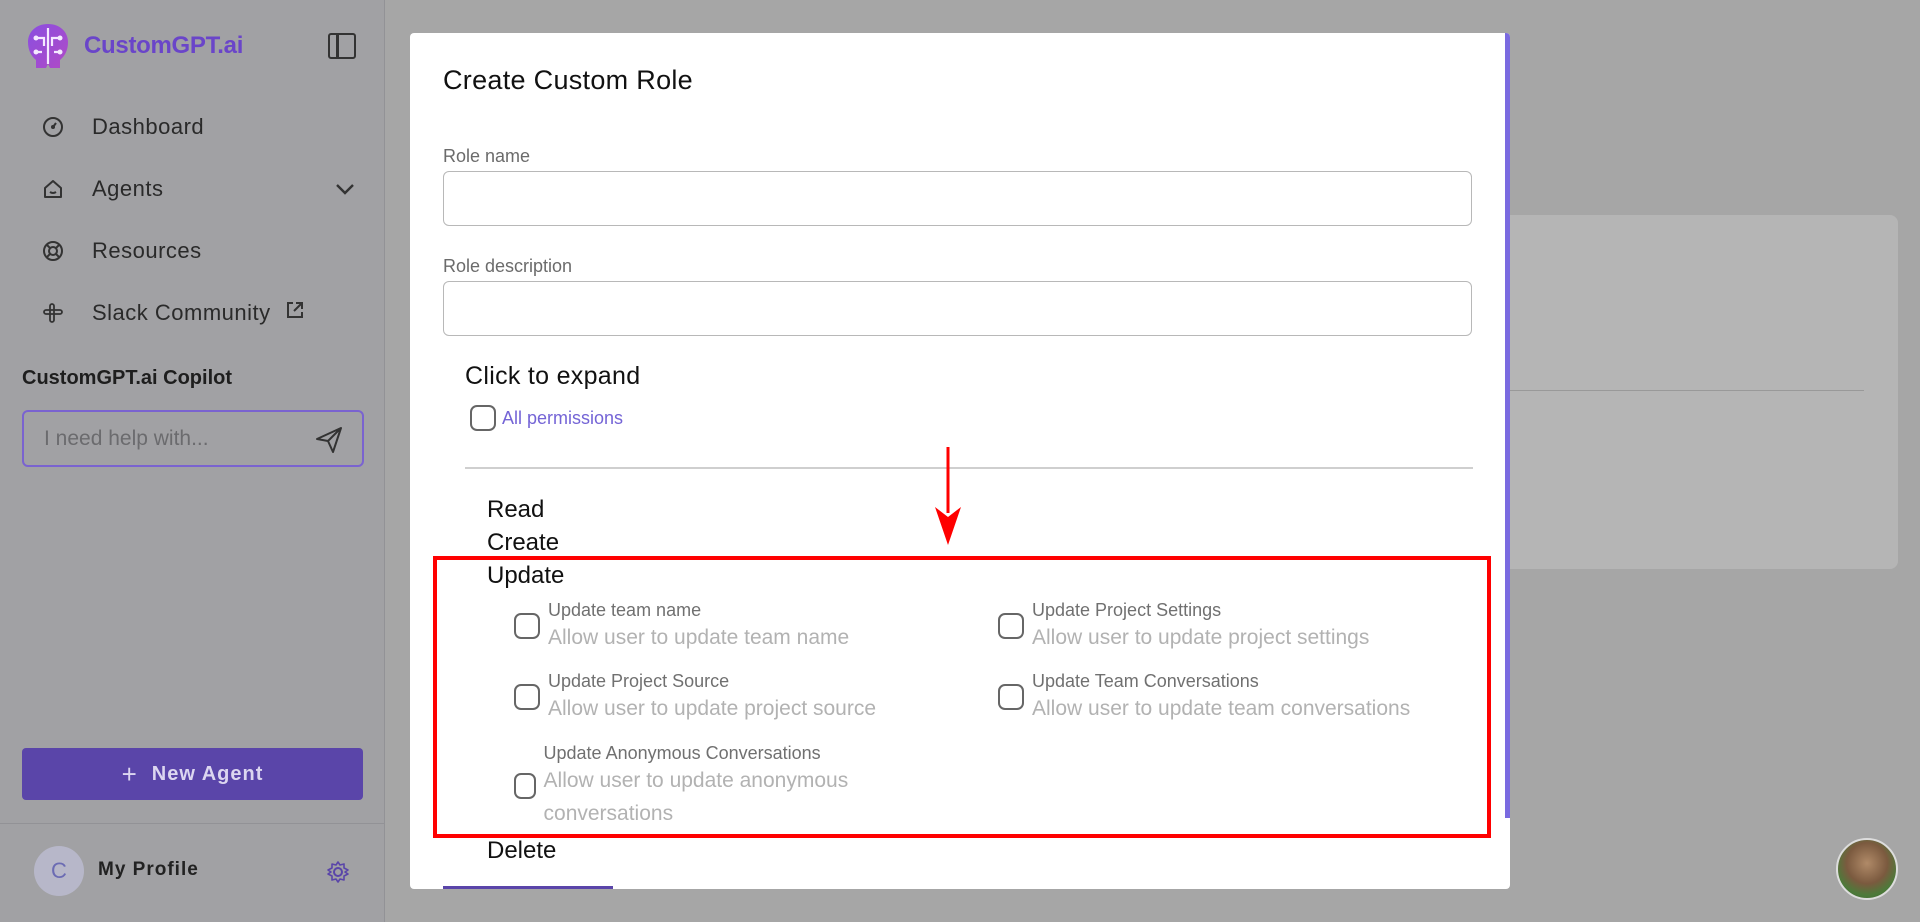  What do you see at coordinates (181, 312) in the screenshot?
I see `sidebar-item-label: Slack Community` at bounding box center [181, 312].